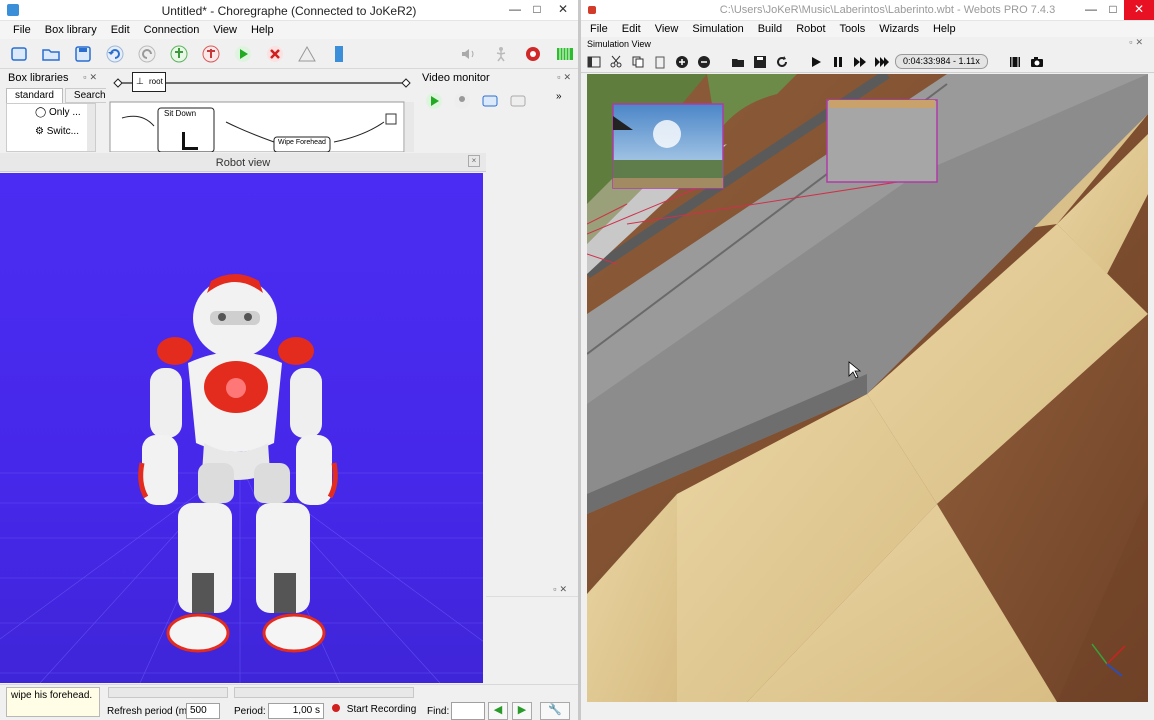 The height and width of the screenshot is (720, 1154). I want to click on volume-button, so click(469, 54).